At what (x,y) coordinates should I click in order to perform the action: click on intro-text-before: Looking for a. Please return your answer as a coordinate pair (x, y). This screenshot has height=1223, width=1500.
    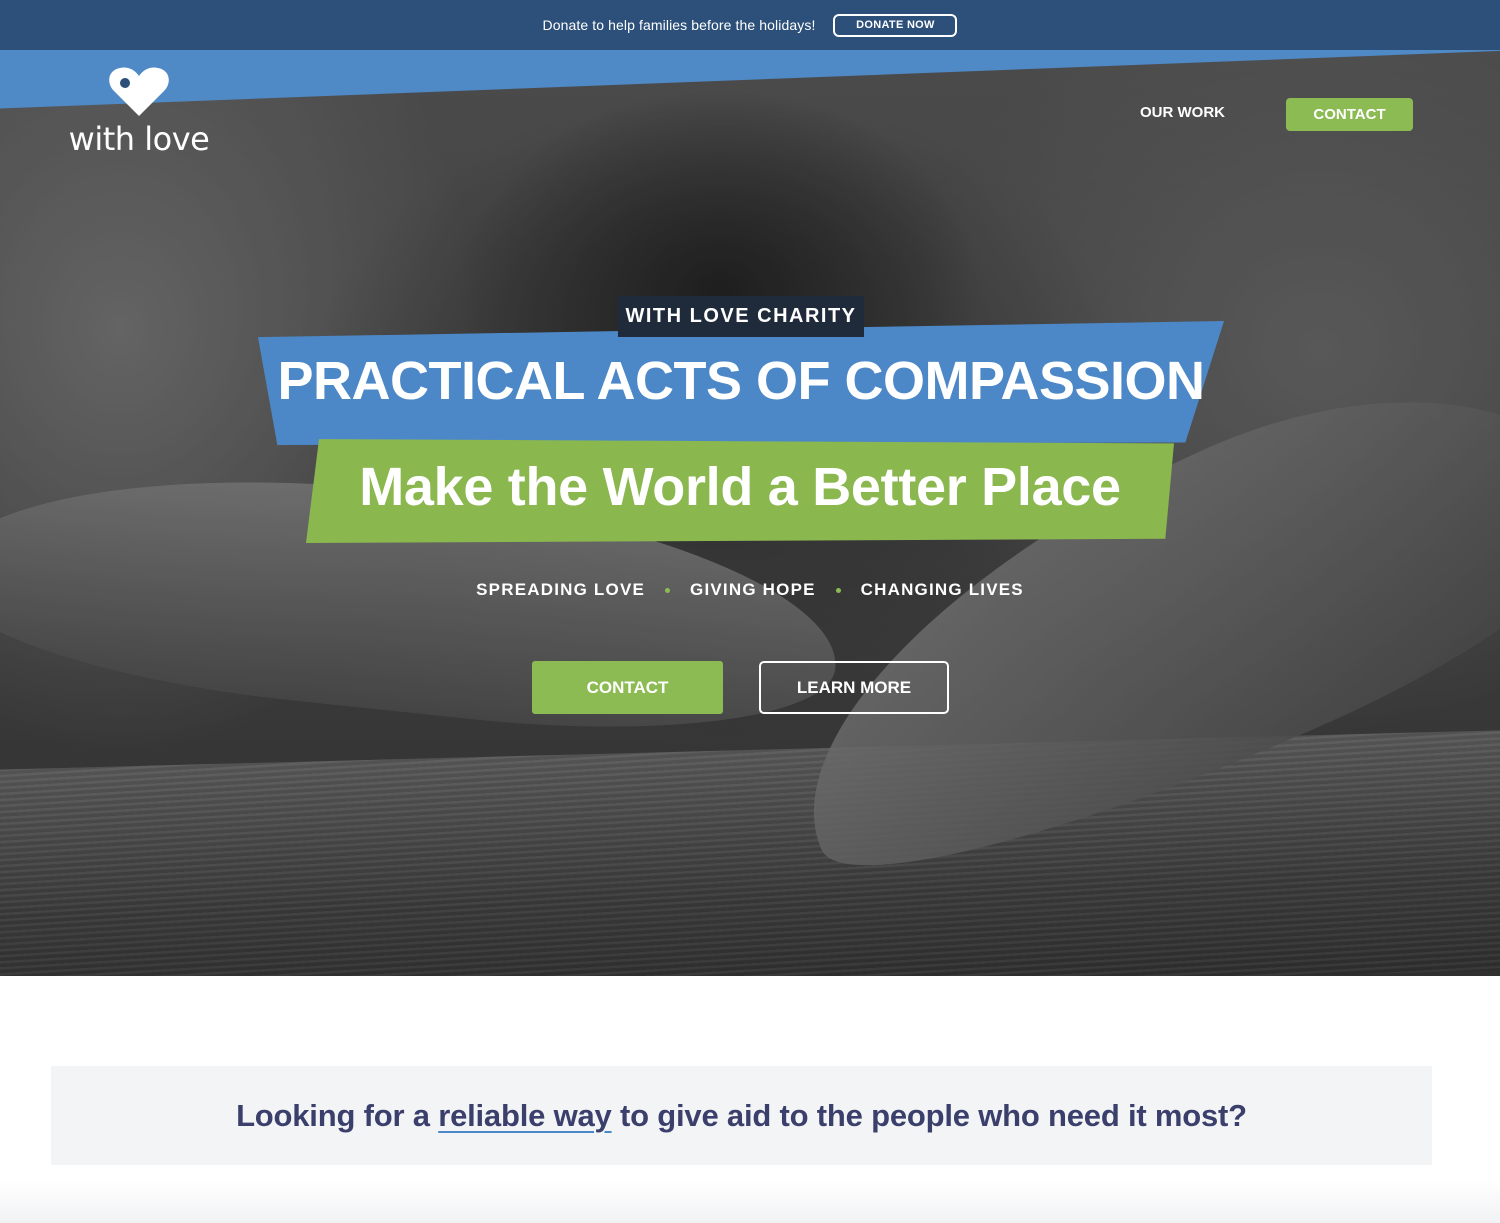
    Looking at the image, I should click on (337, 1115).